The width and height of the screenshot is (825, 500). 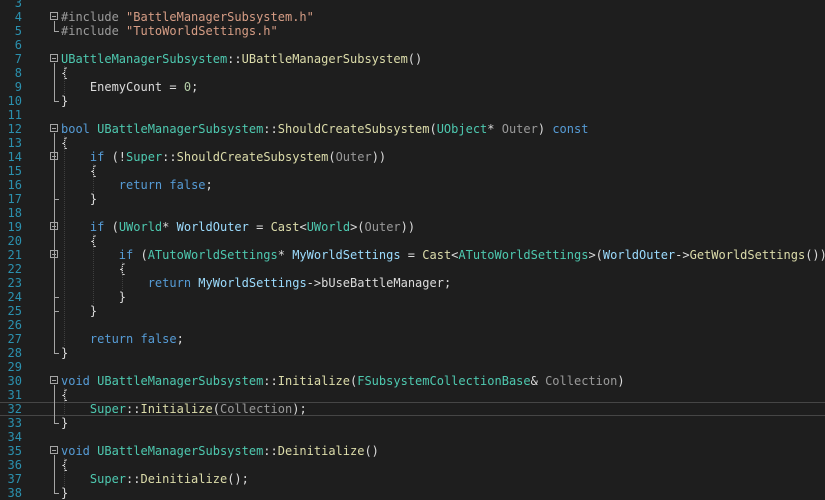 What do you see at coordinates (252, 283) in the screenshot?
I see `code-token: MyWorldSettings` at bounding box center [252, 283].